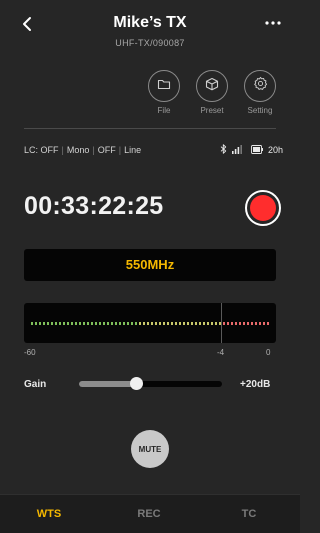 The height and width of the screenshot is (533, 320). Describe the element at coordinates (49, 514) in the screenshot. I see `tab-wts: WTS` at that location.